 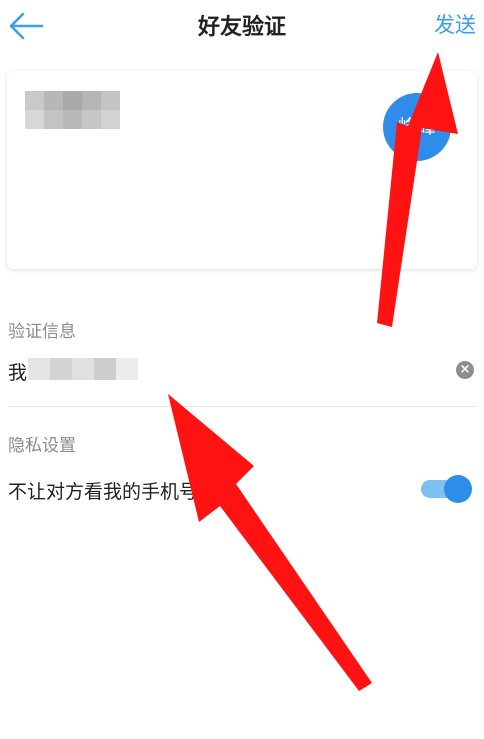 What do you see at coordinates (242, 406) in the screenshot?
I see `section-divider` at bounding box center [242, 406].